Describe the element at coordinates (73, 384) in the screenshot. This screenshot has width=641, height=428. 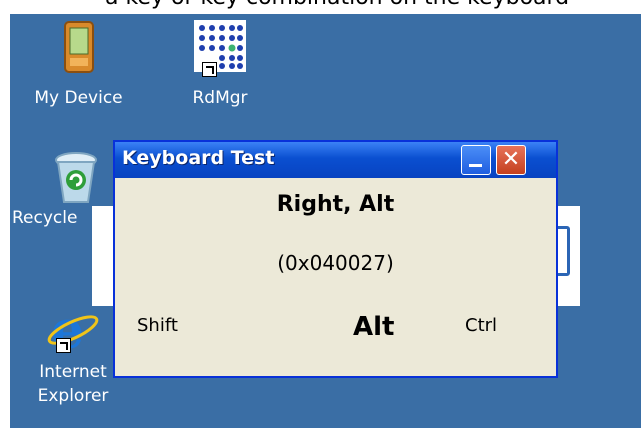
I see `desktop-icon-label: Internet Explorer` at that location.